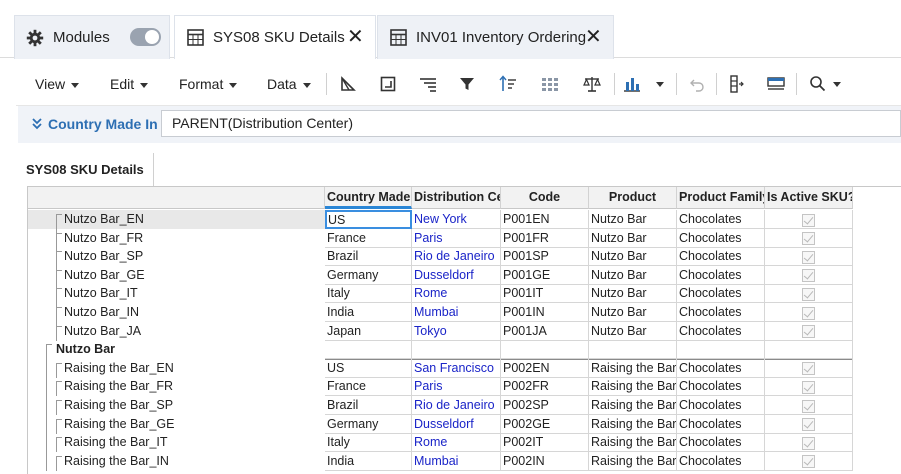  I want to click on filter-icon, so click(467, 84).